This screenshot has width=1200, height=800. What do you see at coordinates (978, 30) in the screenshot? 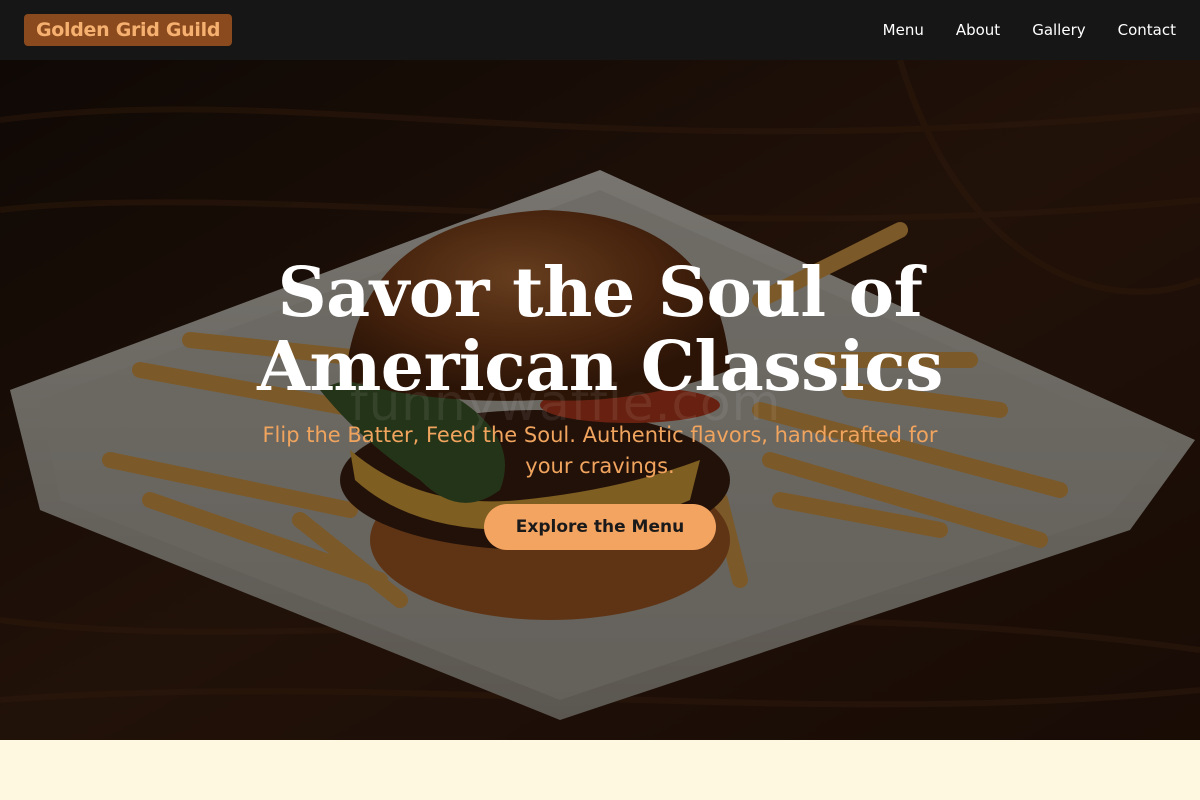
I see `nav-link-about: About` at bounding box center [978, 30].